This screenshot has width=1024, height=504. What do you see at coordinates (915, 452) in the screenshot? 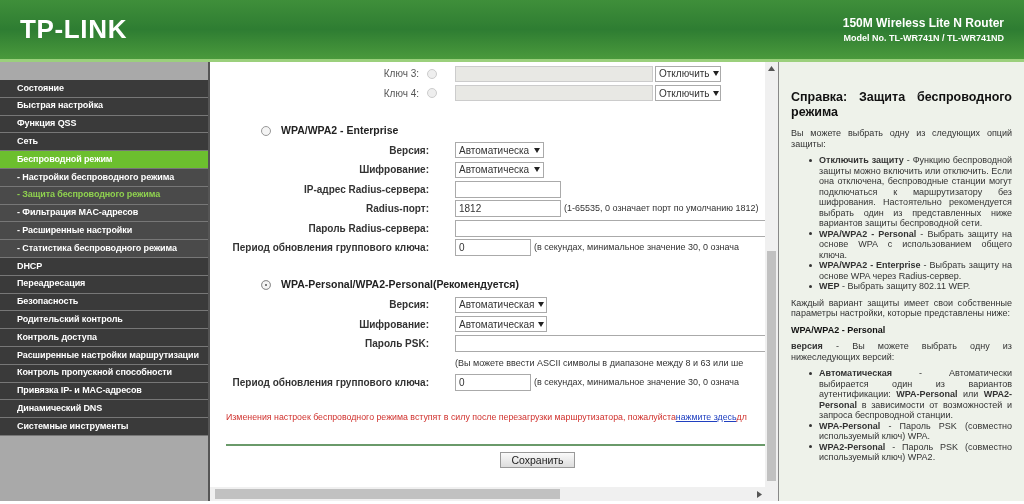
I see `help-list-item: WPA2-Personal - Пароль PSK (совместно используемый ключ) WPA2.` at bounding box center [915, 452].